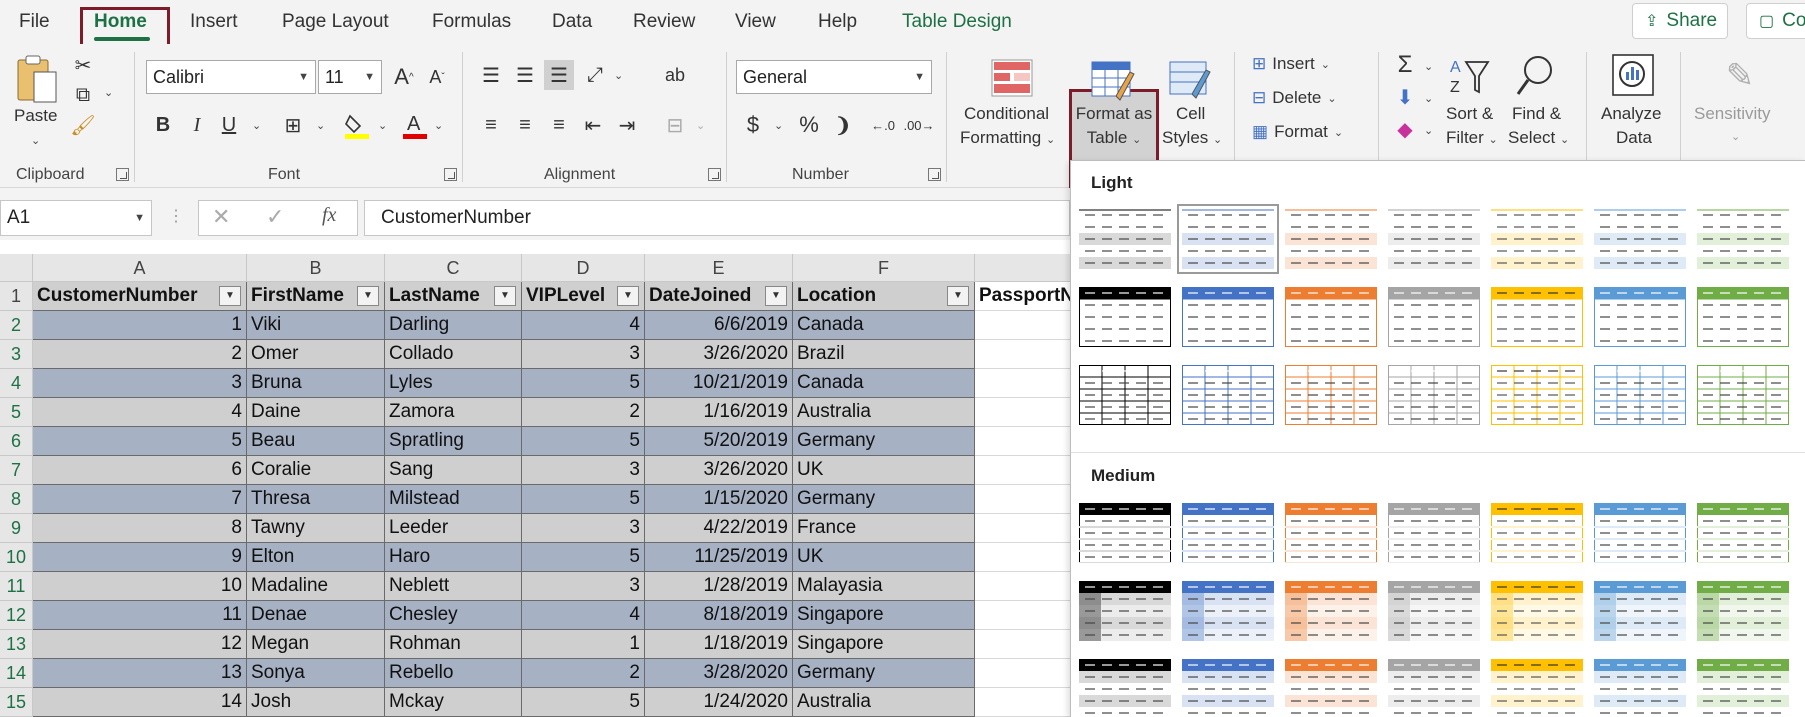 The height and width of the screenshot is (717, 1805). I want to click on header-cell: CustomerNumber ▼, so click(140, 296).